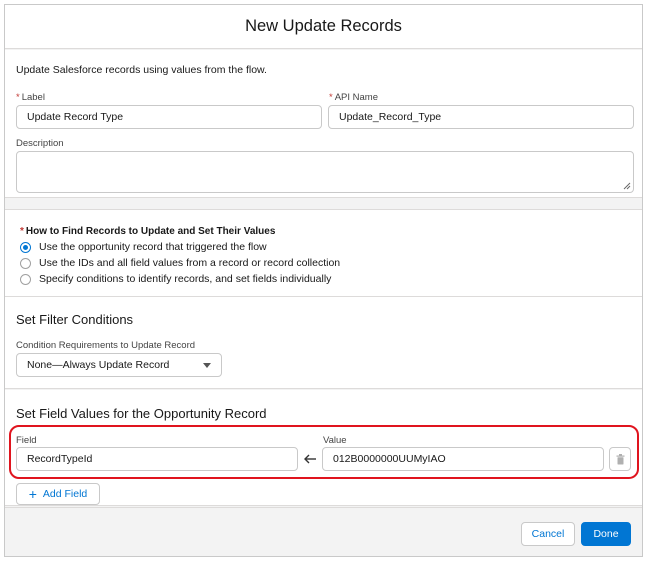  I want to click on plus-icon: +, so click(32, 494).